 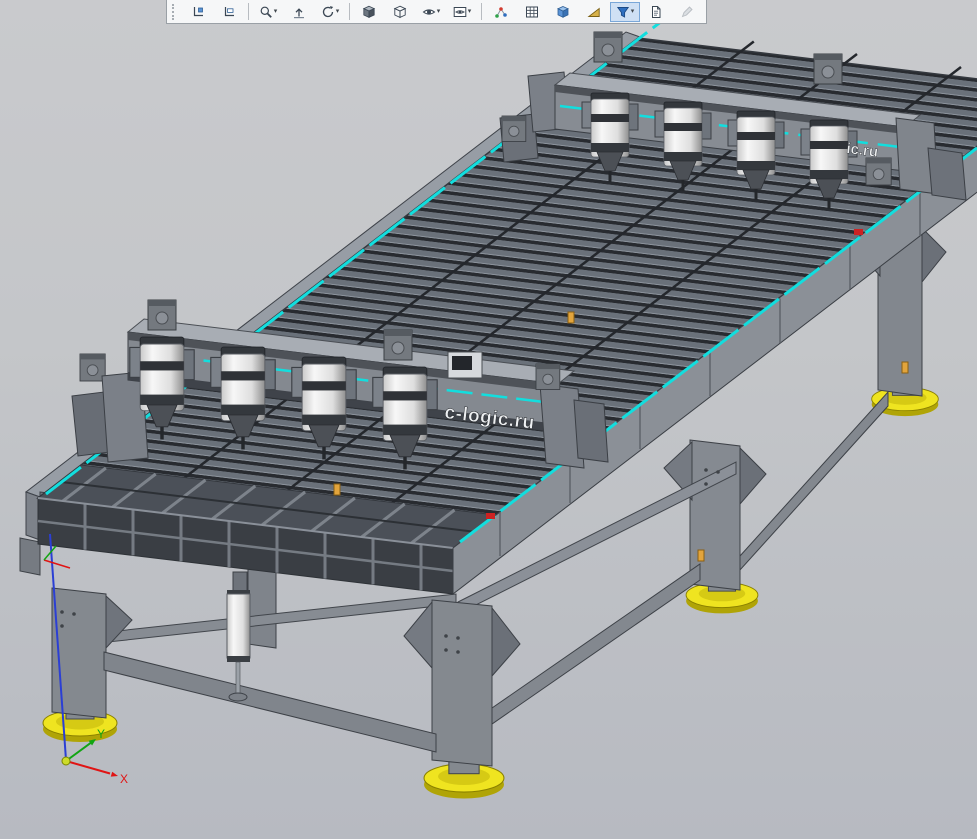 I want to click on zoom-selection-button, so click(x=229, y=12).